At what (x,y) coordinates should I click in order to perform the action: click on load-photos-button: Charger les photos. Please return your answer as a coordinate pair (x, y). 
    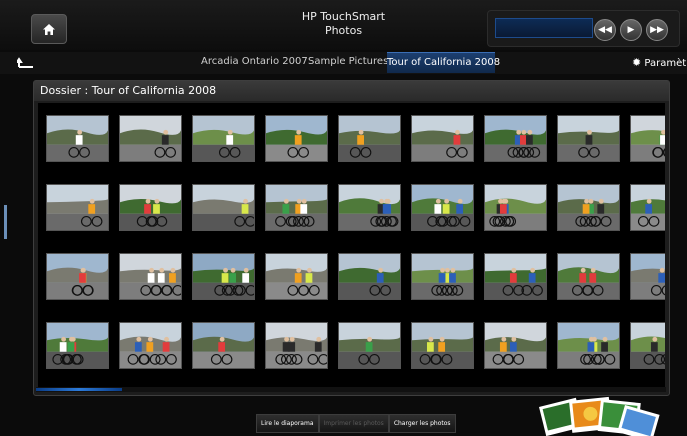
    Looking at the image, I should click on (422, 423).